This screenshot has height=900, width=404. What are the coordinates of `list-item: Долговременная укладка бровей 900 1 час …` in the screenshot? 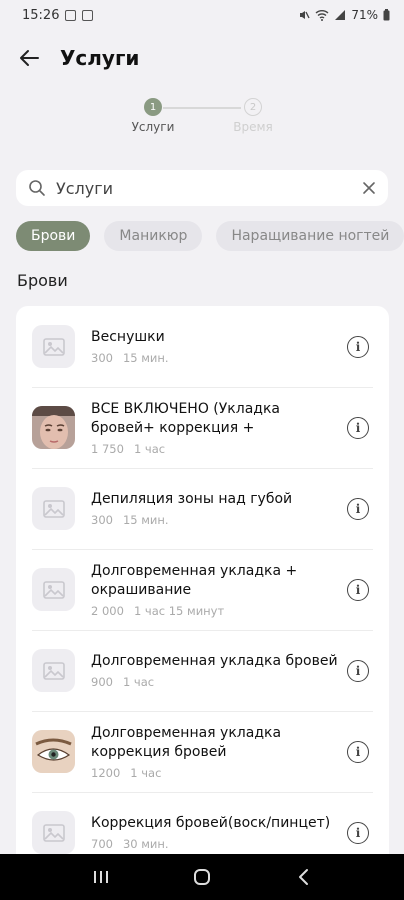 It's located at (202, 670).